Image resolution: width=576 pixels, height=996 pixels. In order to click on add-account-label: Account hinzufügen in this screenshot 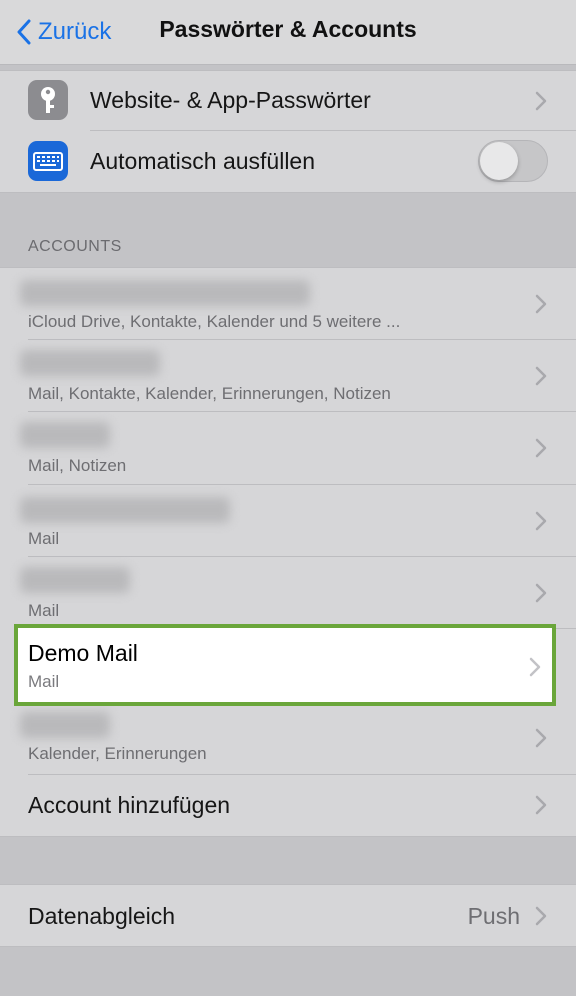, I will do `click(129, 805)`.